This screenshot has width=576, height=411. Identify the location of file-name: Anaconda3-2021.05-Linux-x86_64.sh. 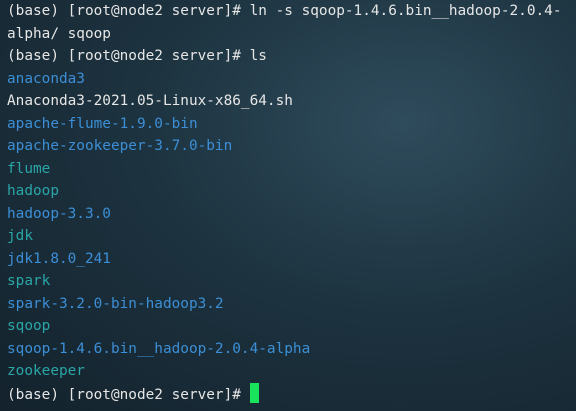
(150, 101).